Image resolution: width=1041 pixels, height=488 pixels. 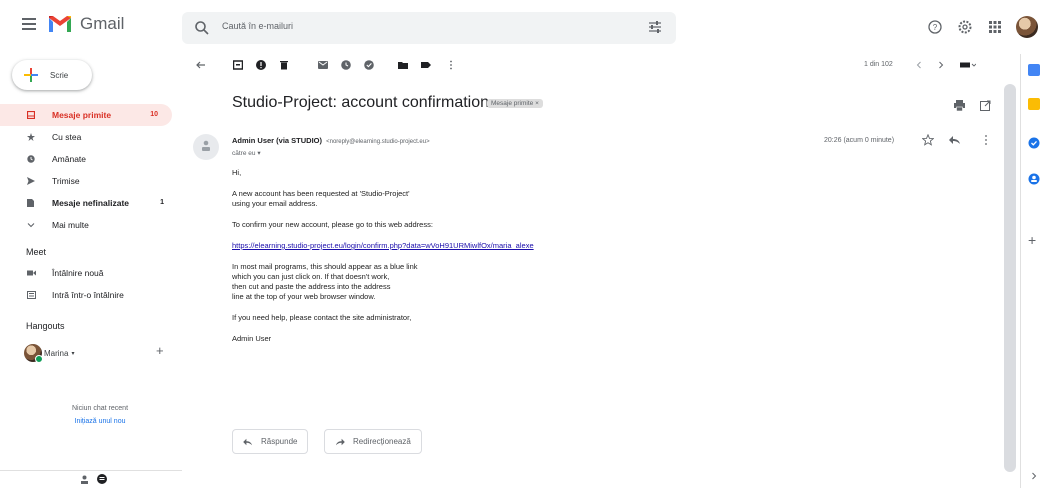 I want to click on get-addons-plus-icon: +, so click(x=1032, y=240).